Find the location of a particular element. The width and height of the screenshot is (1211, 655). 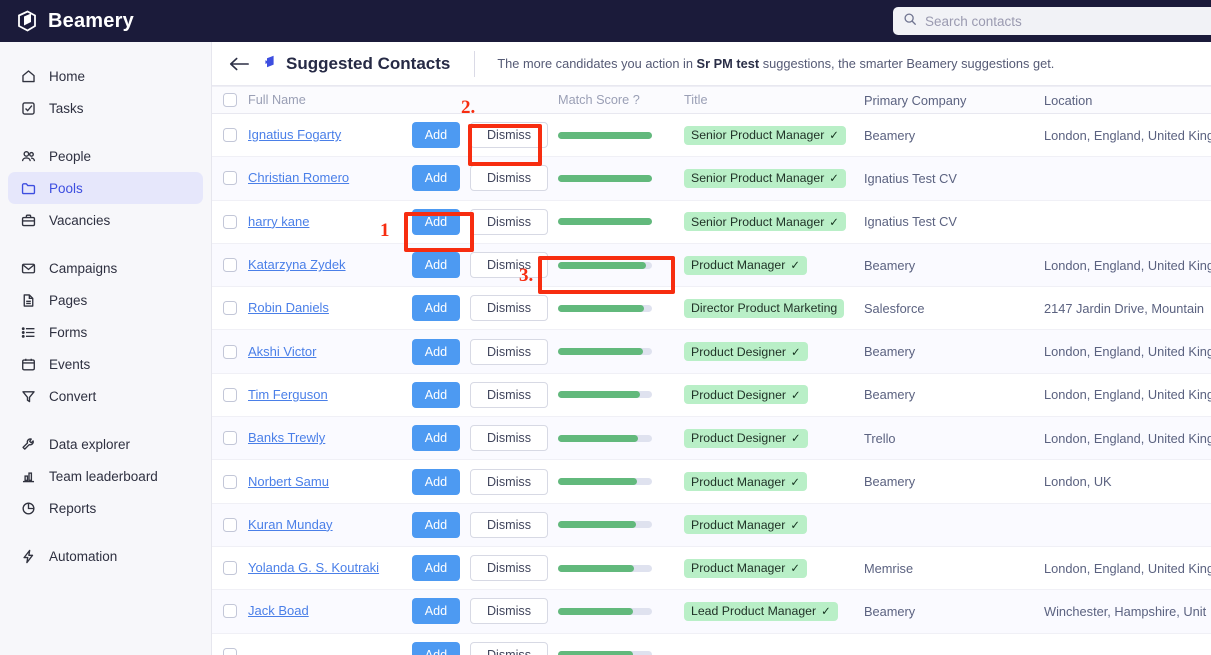

column-header-primary-company: Primary Company is located at coordinates (954, 100).